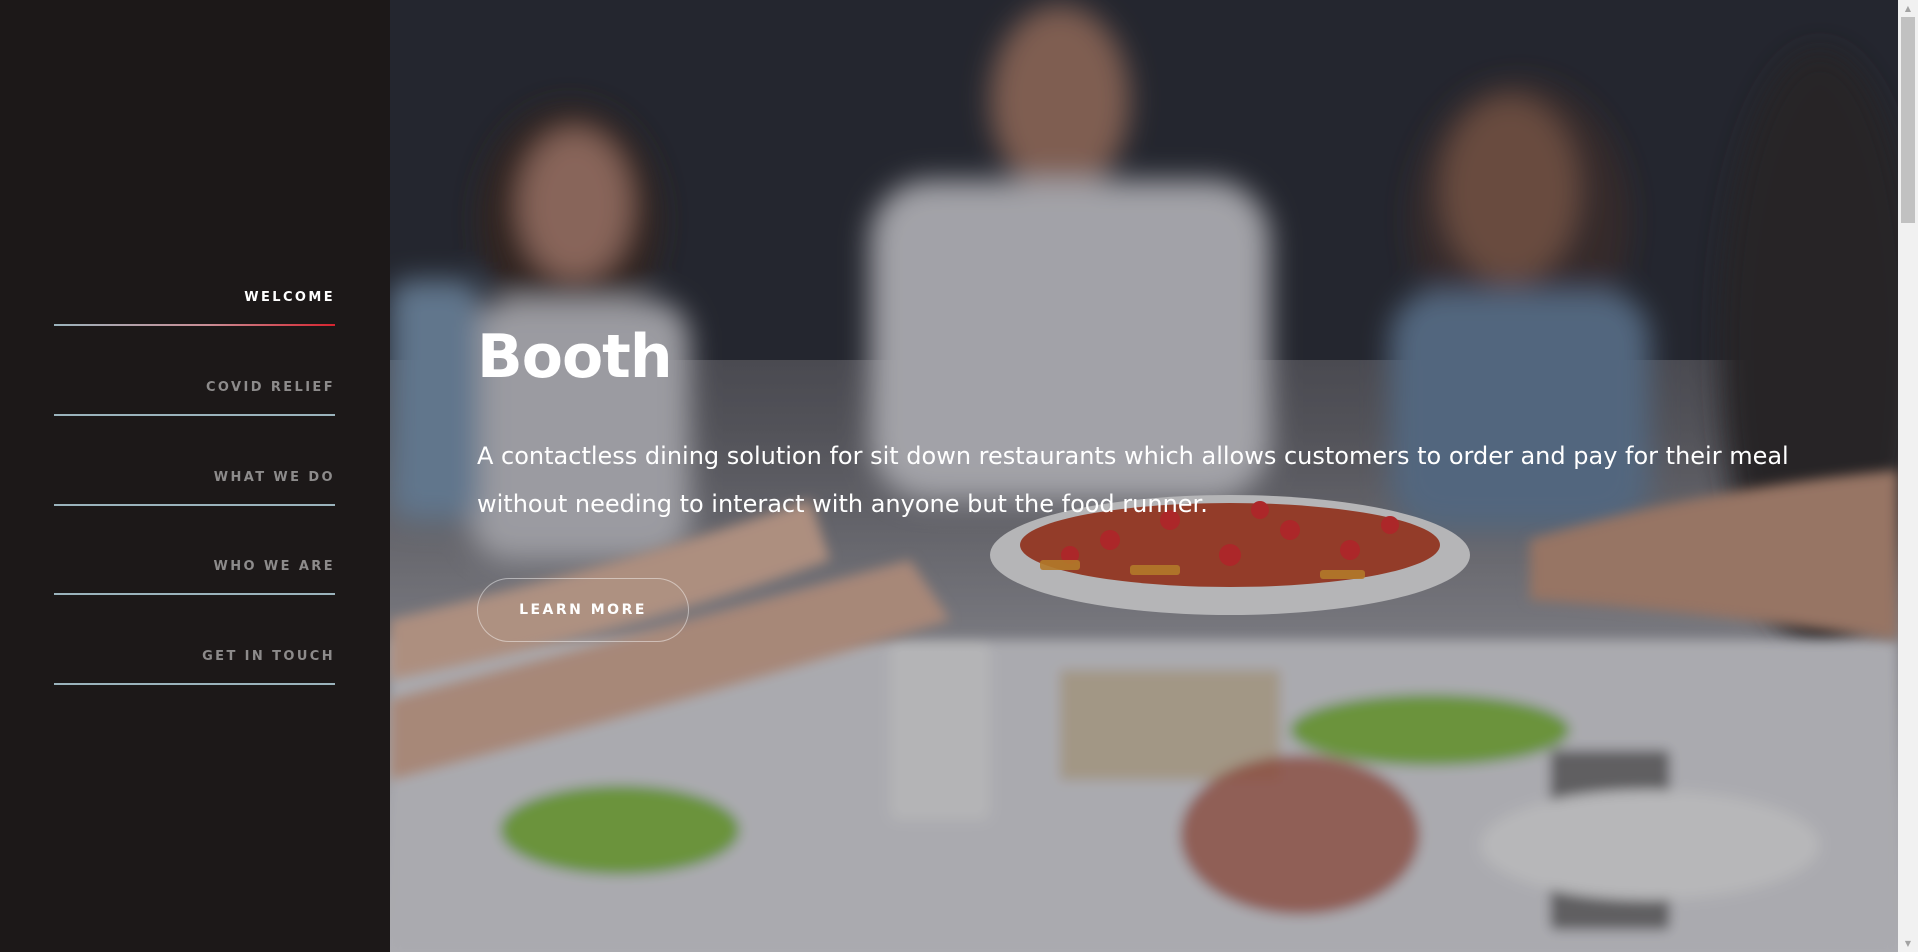  Describe the element at coordinates (1908, 943) in the screenshot. I see `scroll-down-icon: ▼` at that location.